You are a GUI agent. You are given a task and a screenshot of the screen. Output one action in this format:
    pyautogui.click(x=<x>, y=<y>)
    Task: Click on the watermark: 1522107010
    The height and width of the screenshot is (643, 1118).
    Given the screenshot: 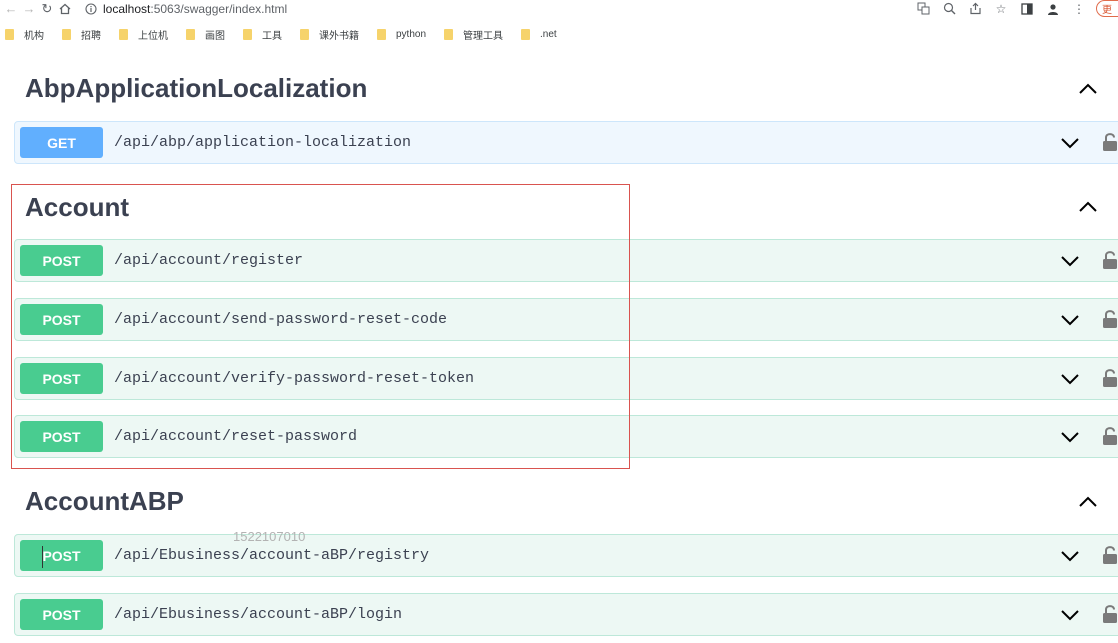 What is the action you would take?
    pyautogui.click(x=269, y=536)
    